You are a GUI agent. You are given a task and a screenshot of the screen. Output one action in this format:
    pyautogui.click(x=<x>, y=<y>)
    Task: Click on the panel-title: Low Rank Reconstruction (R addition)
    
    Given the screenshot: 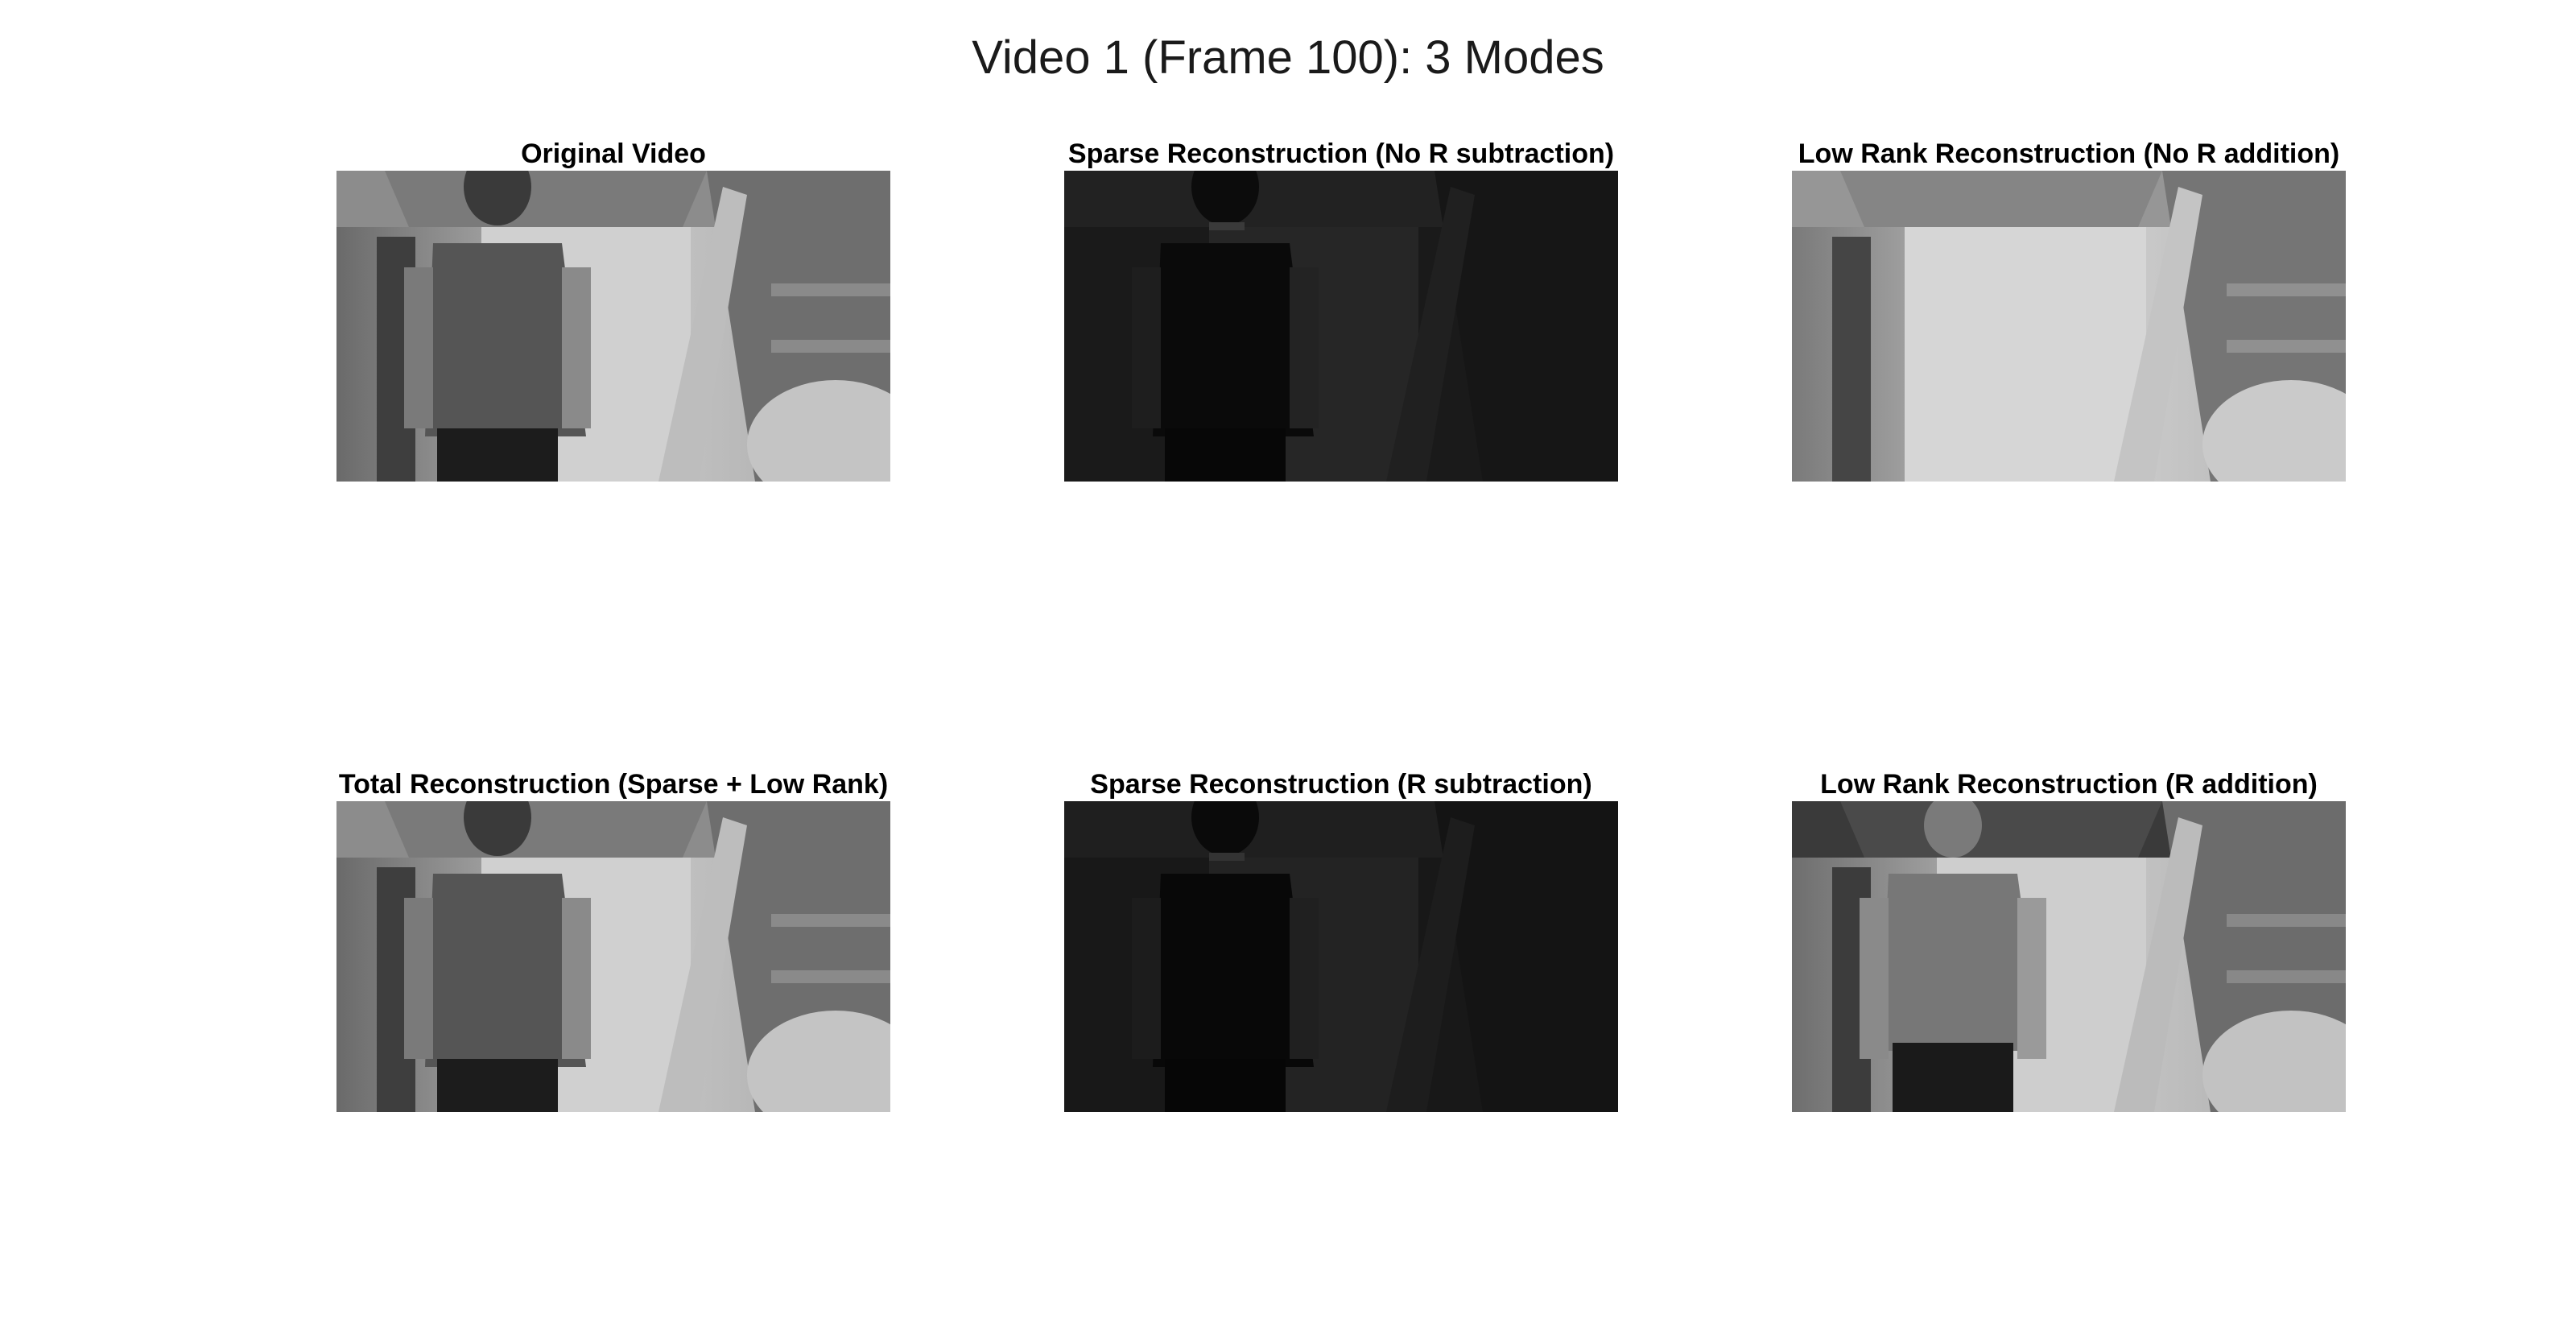 What is the action you would take?
    pyautogui.click(x=2069, y=784)
    